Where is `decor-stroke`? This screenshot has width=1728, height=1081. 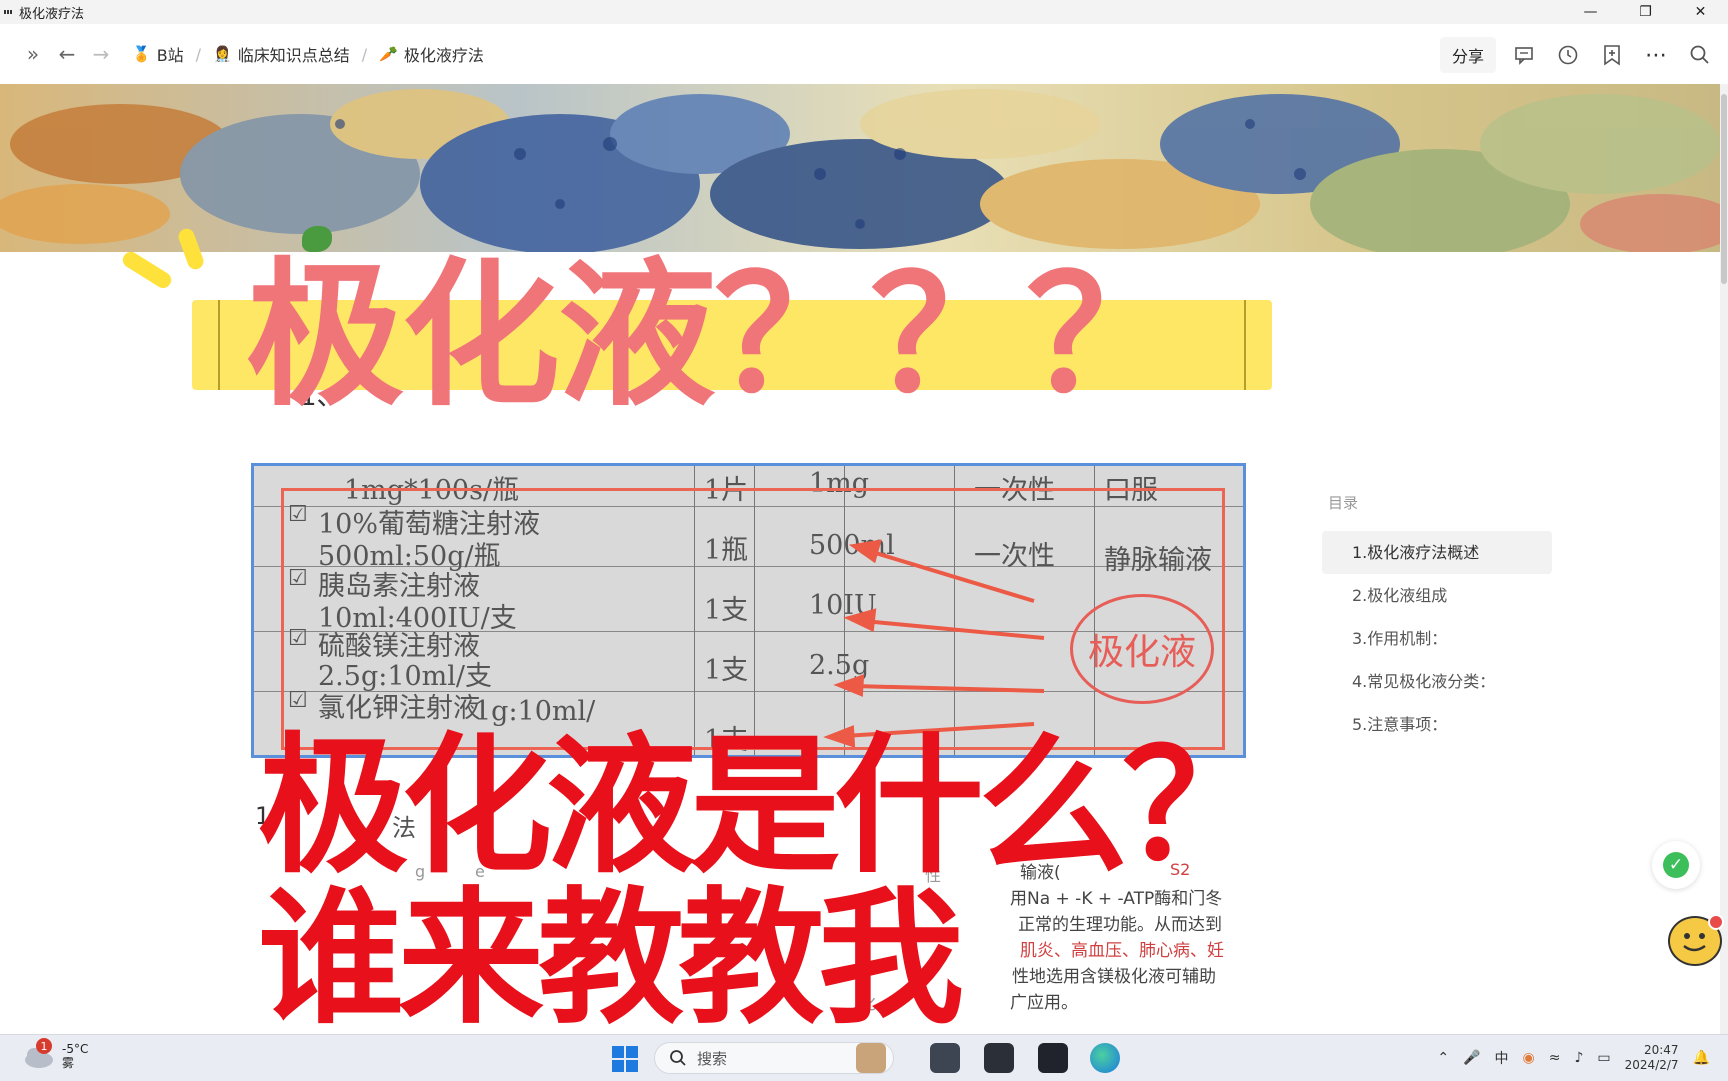 decor-stroke is located at coordinates (147, 270).